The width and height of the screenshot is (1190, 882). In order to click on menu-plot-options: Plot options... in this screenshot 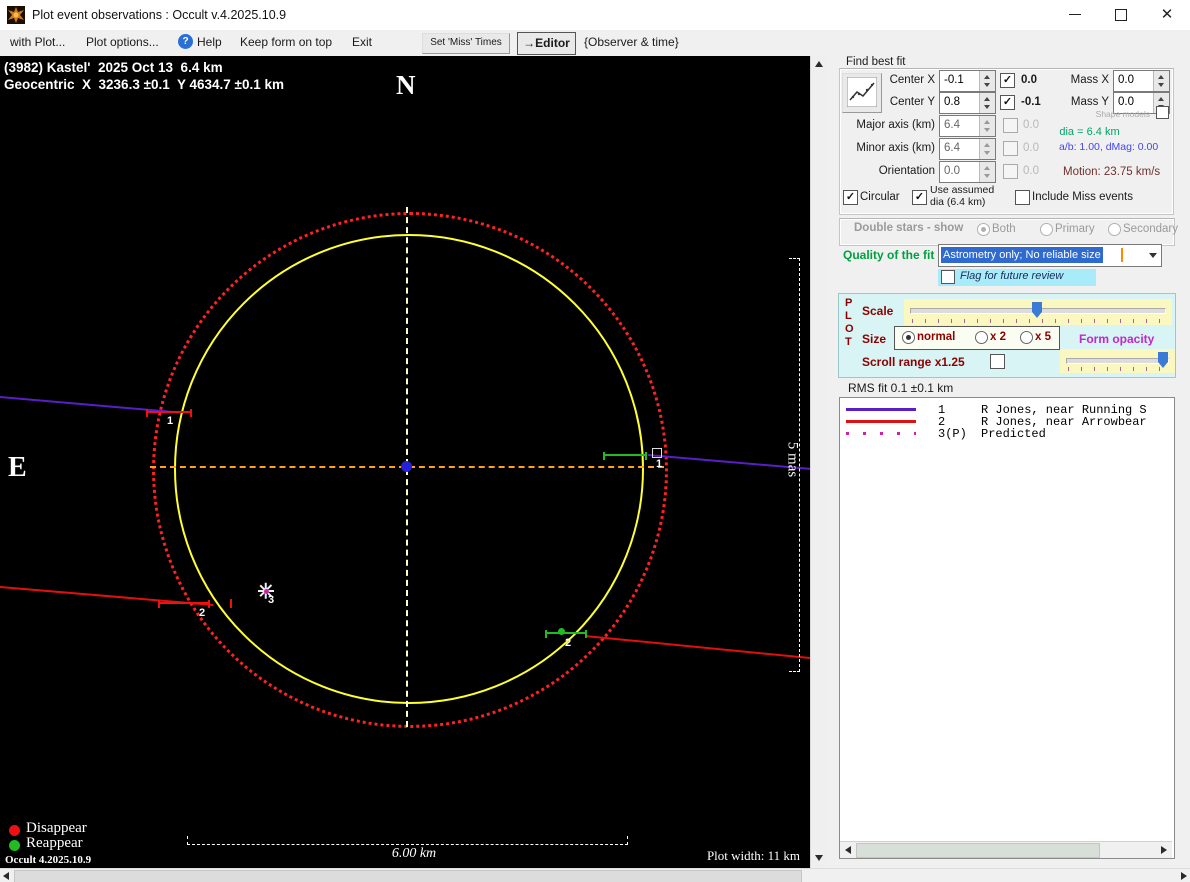, I will do `click(122, 42)`.